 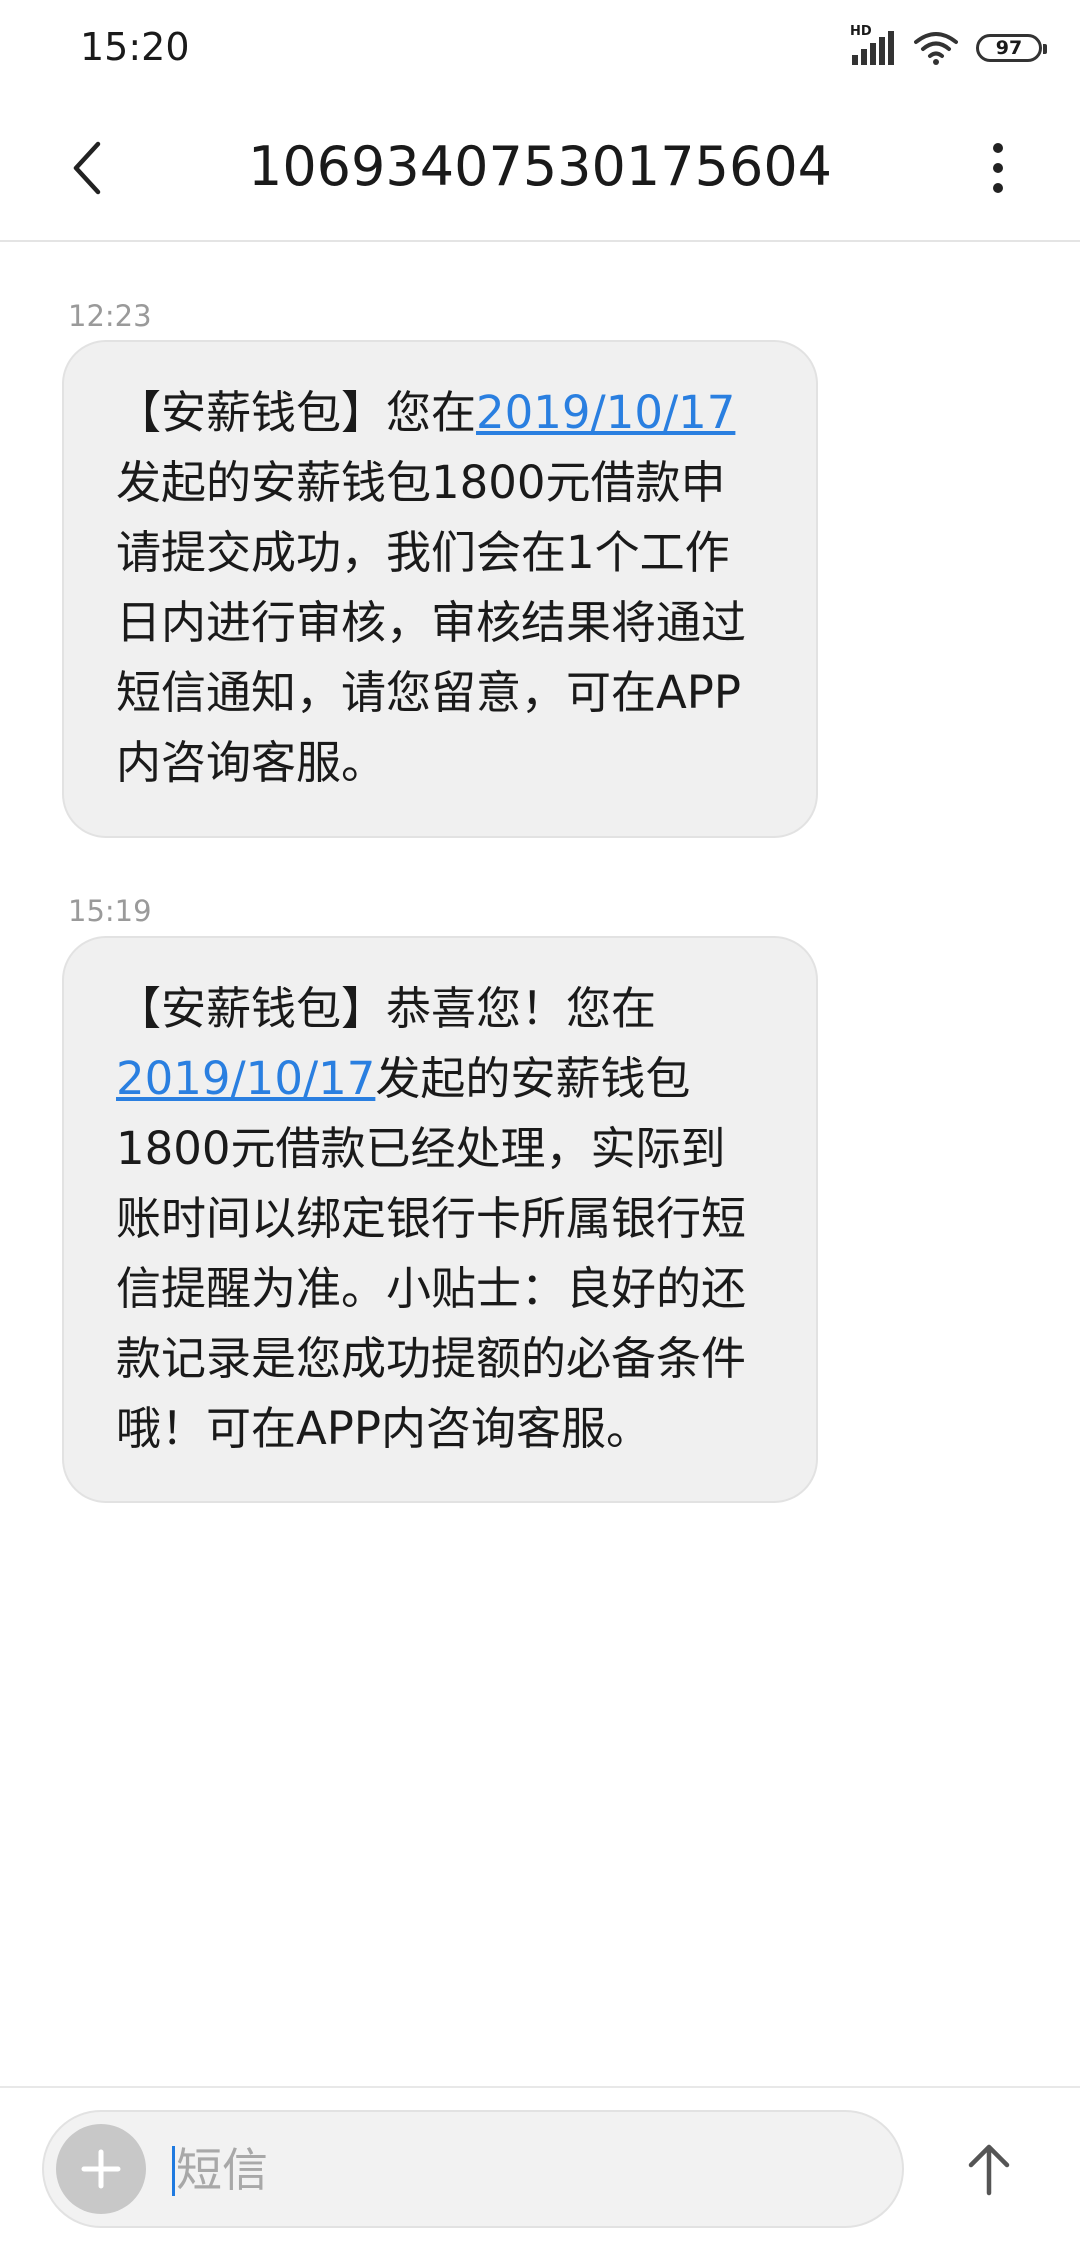 I want to click on conversation-header: 10693407530175604, so click(x=540, y=171).